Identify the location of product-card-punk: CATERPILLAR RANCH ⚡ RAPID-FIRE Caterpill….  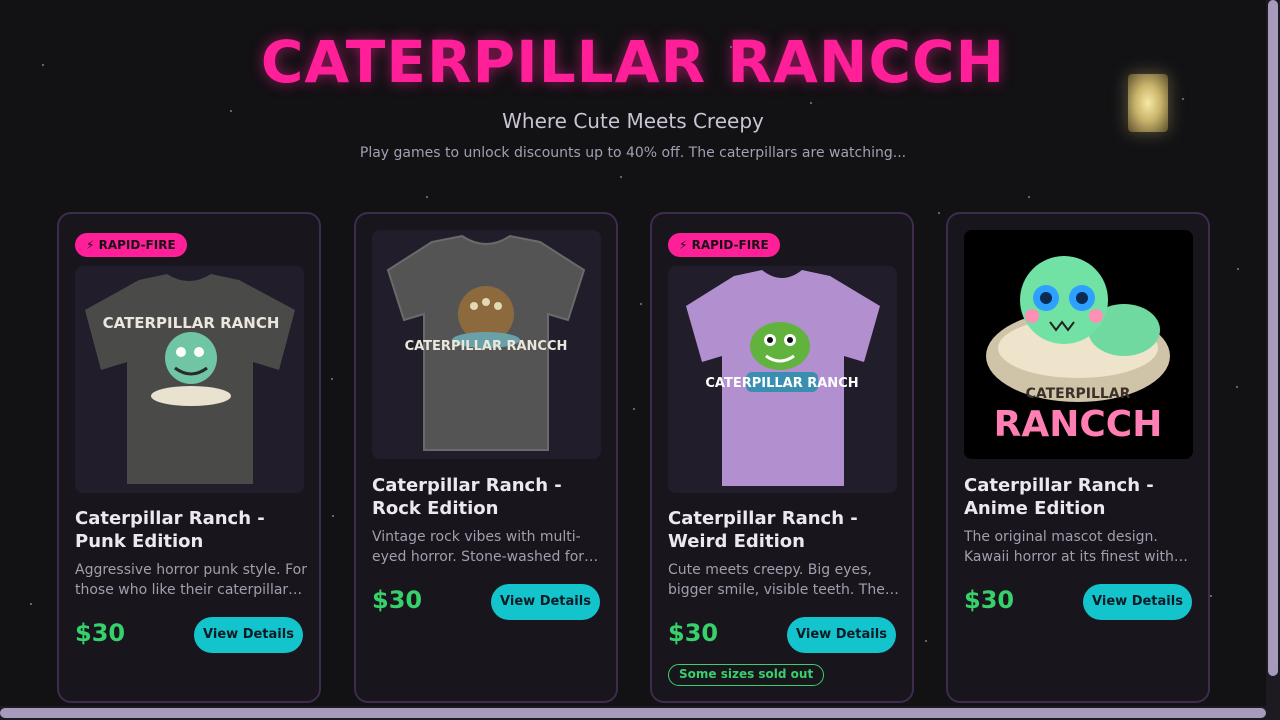
(189, 457).